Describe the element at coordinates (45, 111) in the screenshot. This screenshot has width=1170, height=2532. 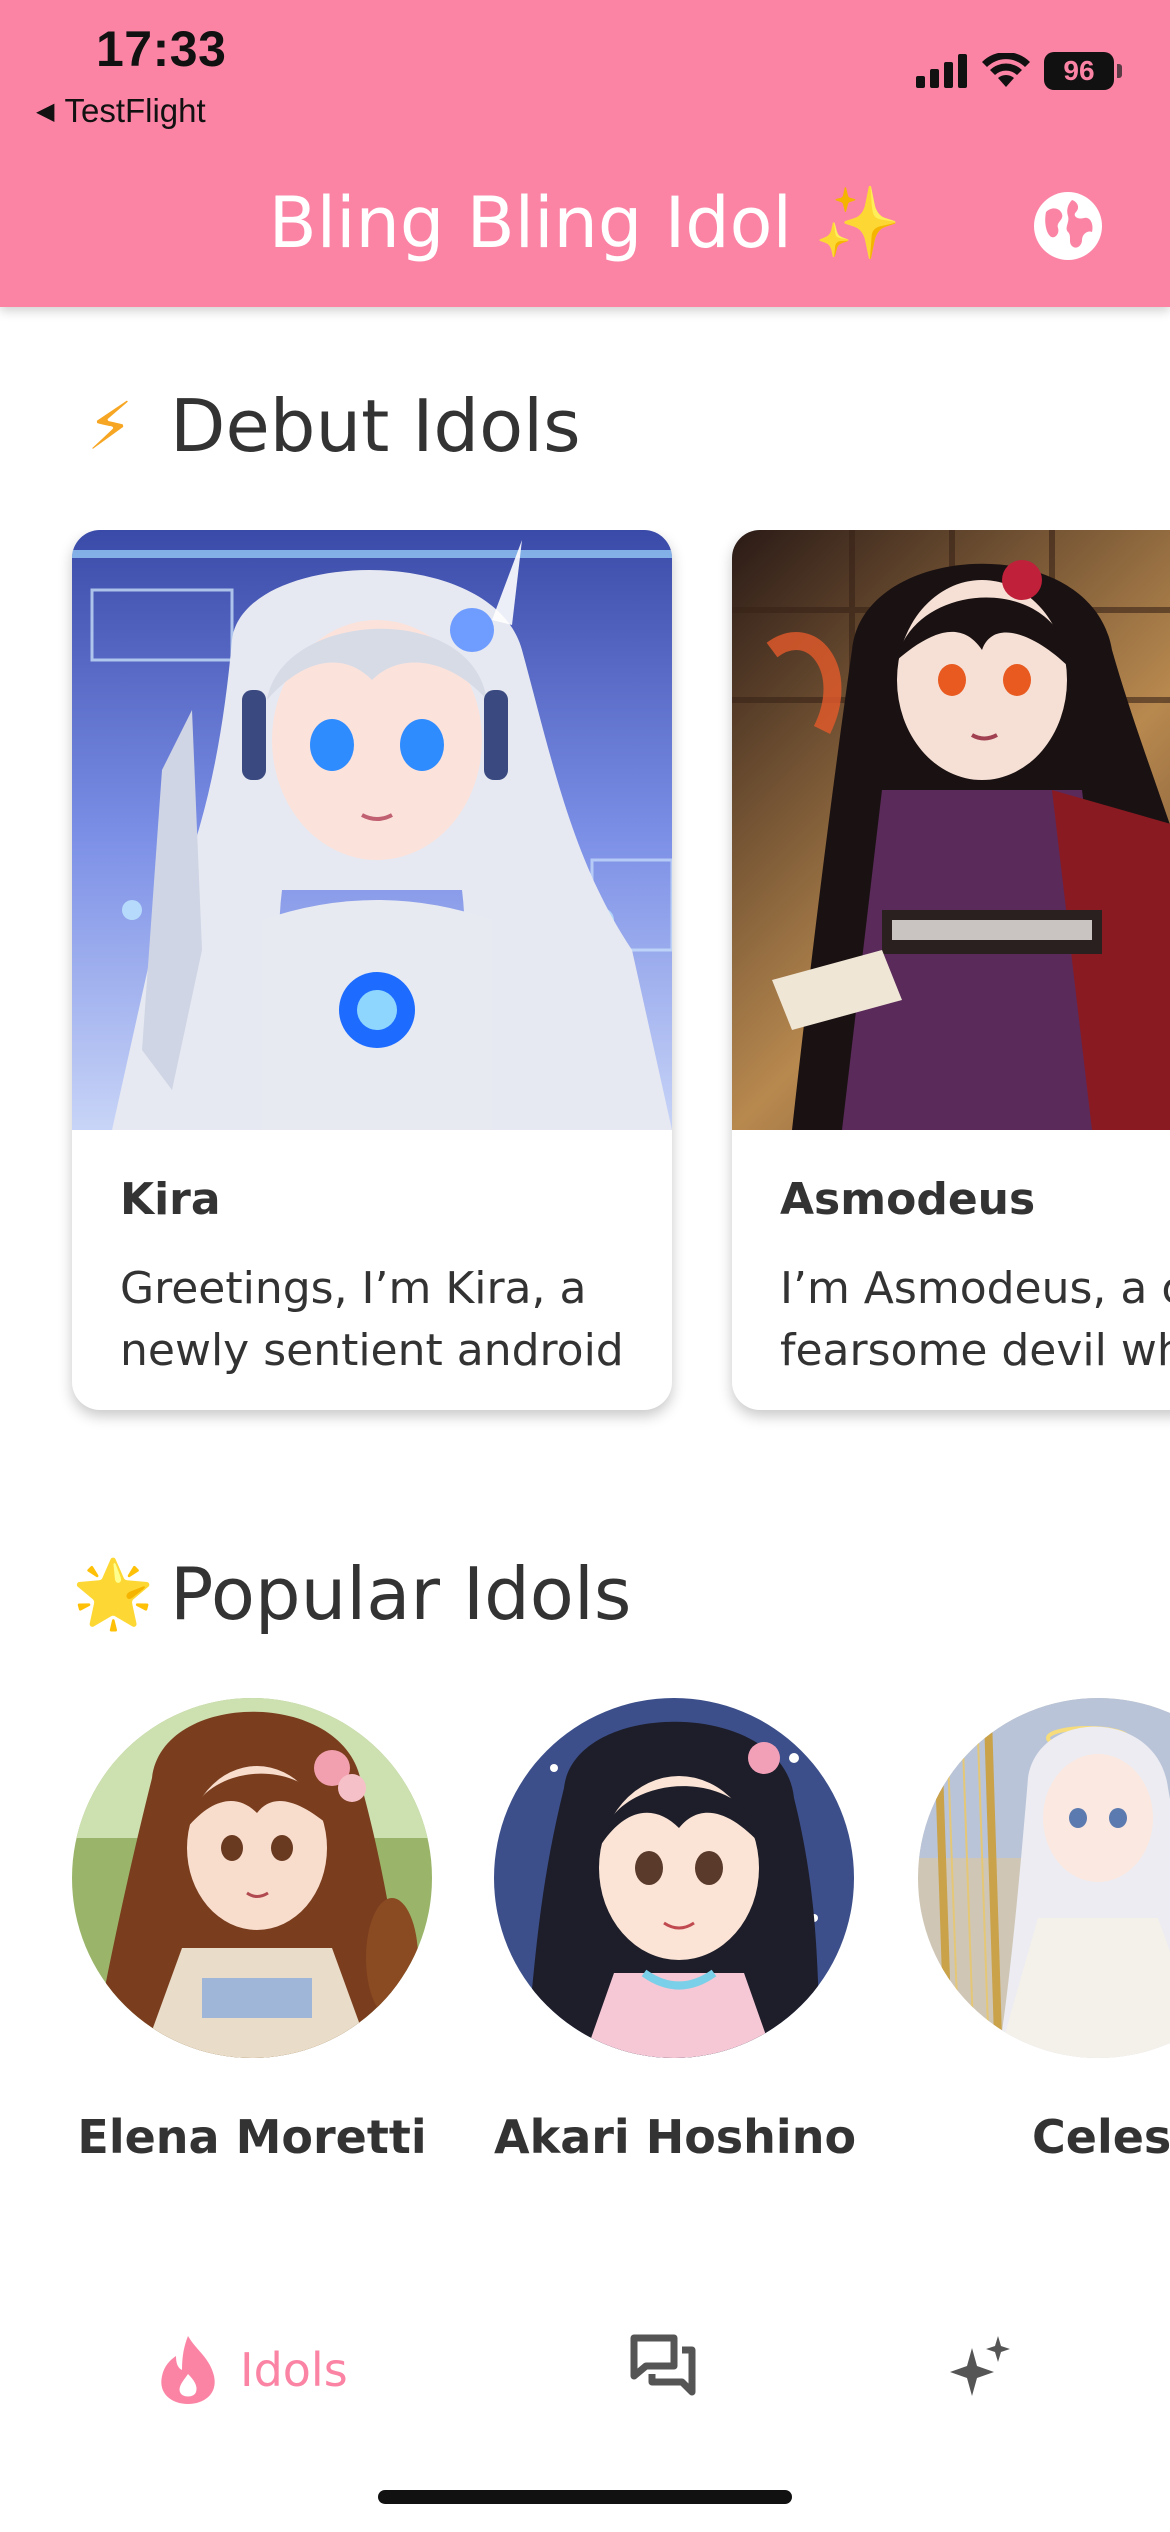
I see `back-arrow-icon: ◀` at that location.